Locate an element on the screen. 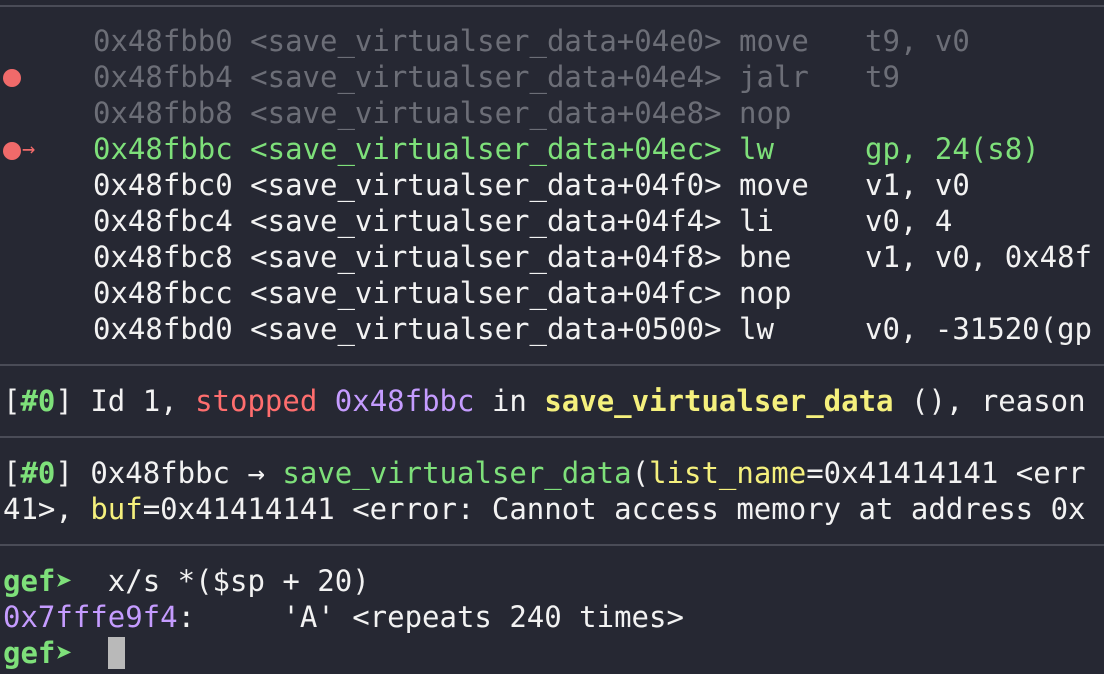  trace-index: #0 is located at coordinates (38, 473).